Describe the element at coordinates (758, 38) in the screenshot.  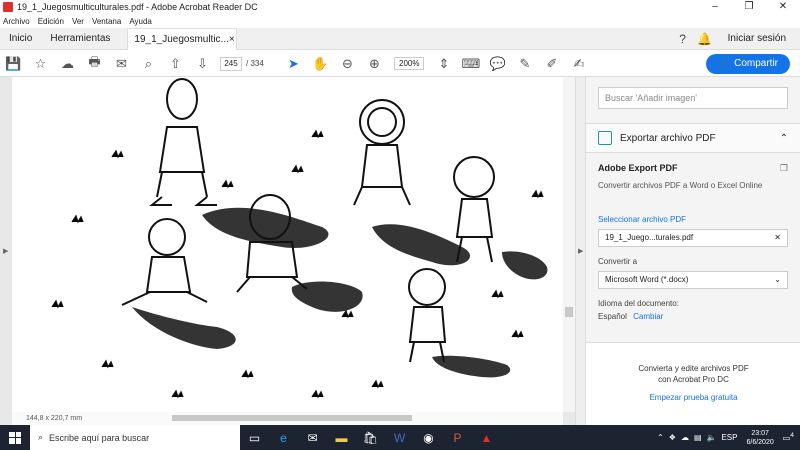
I see `signin-button: Iniciar sesión` at that location.